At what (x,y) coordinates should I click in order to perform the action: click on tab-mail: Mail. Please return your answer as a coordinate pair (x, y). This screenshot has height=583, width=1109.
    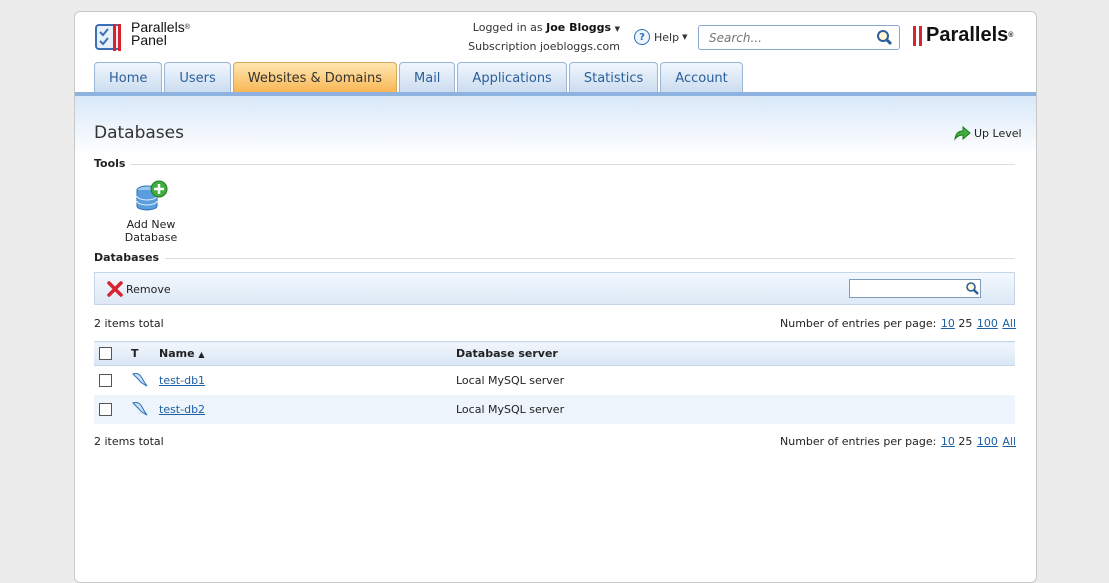
    Looking at the image, I should click on (427, 77).